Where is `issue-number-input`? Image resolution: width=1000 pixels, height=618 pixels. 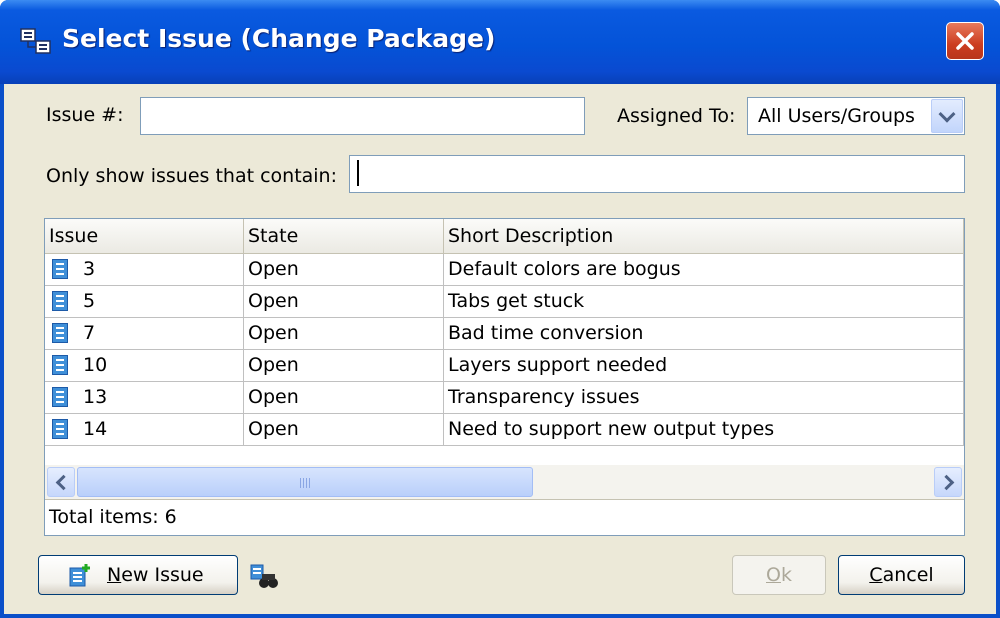
issue-number-input is located at coordinates (362, 116).